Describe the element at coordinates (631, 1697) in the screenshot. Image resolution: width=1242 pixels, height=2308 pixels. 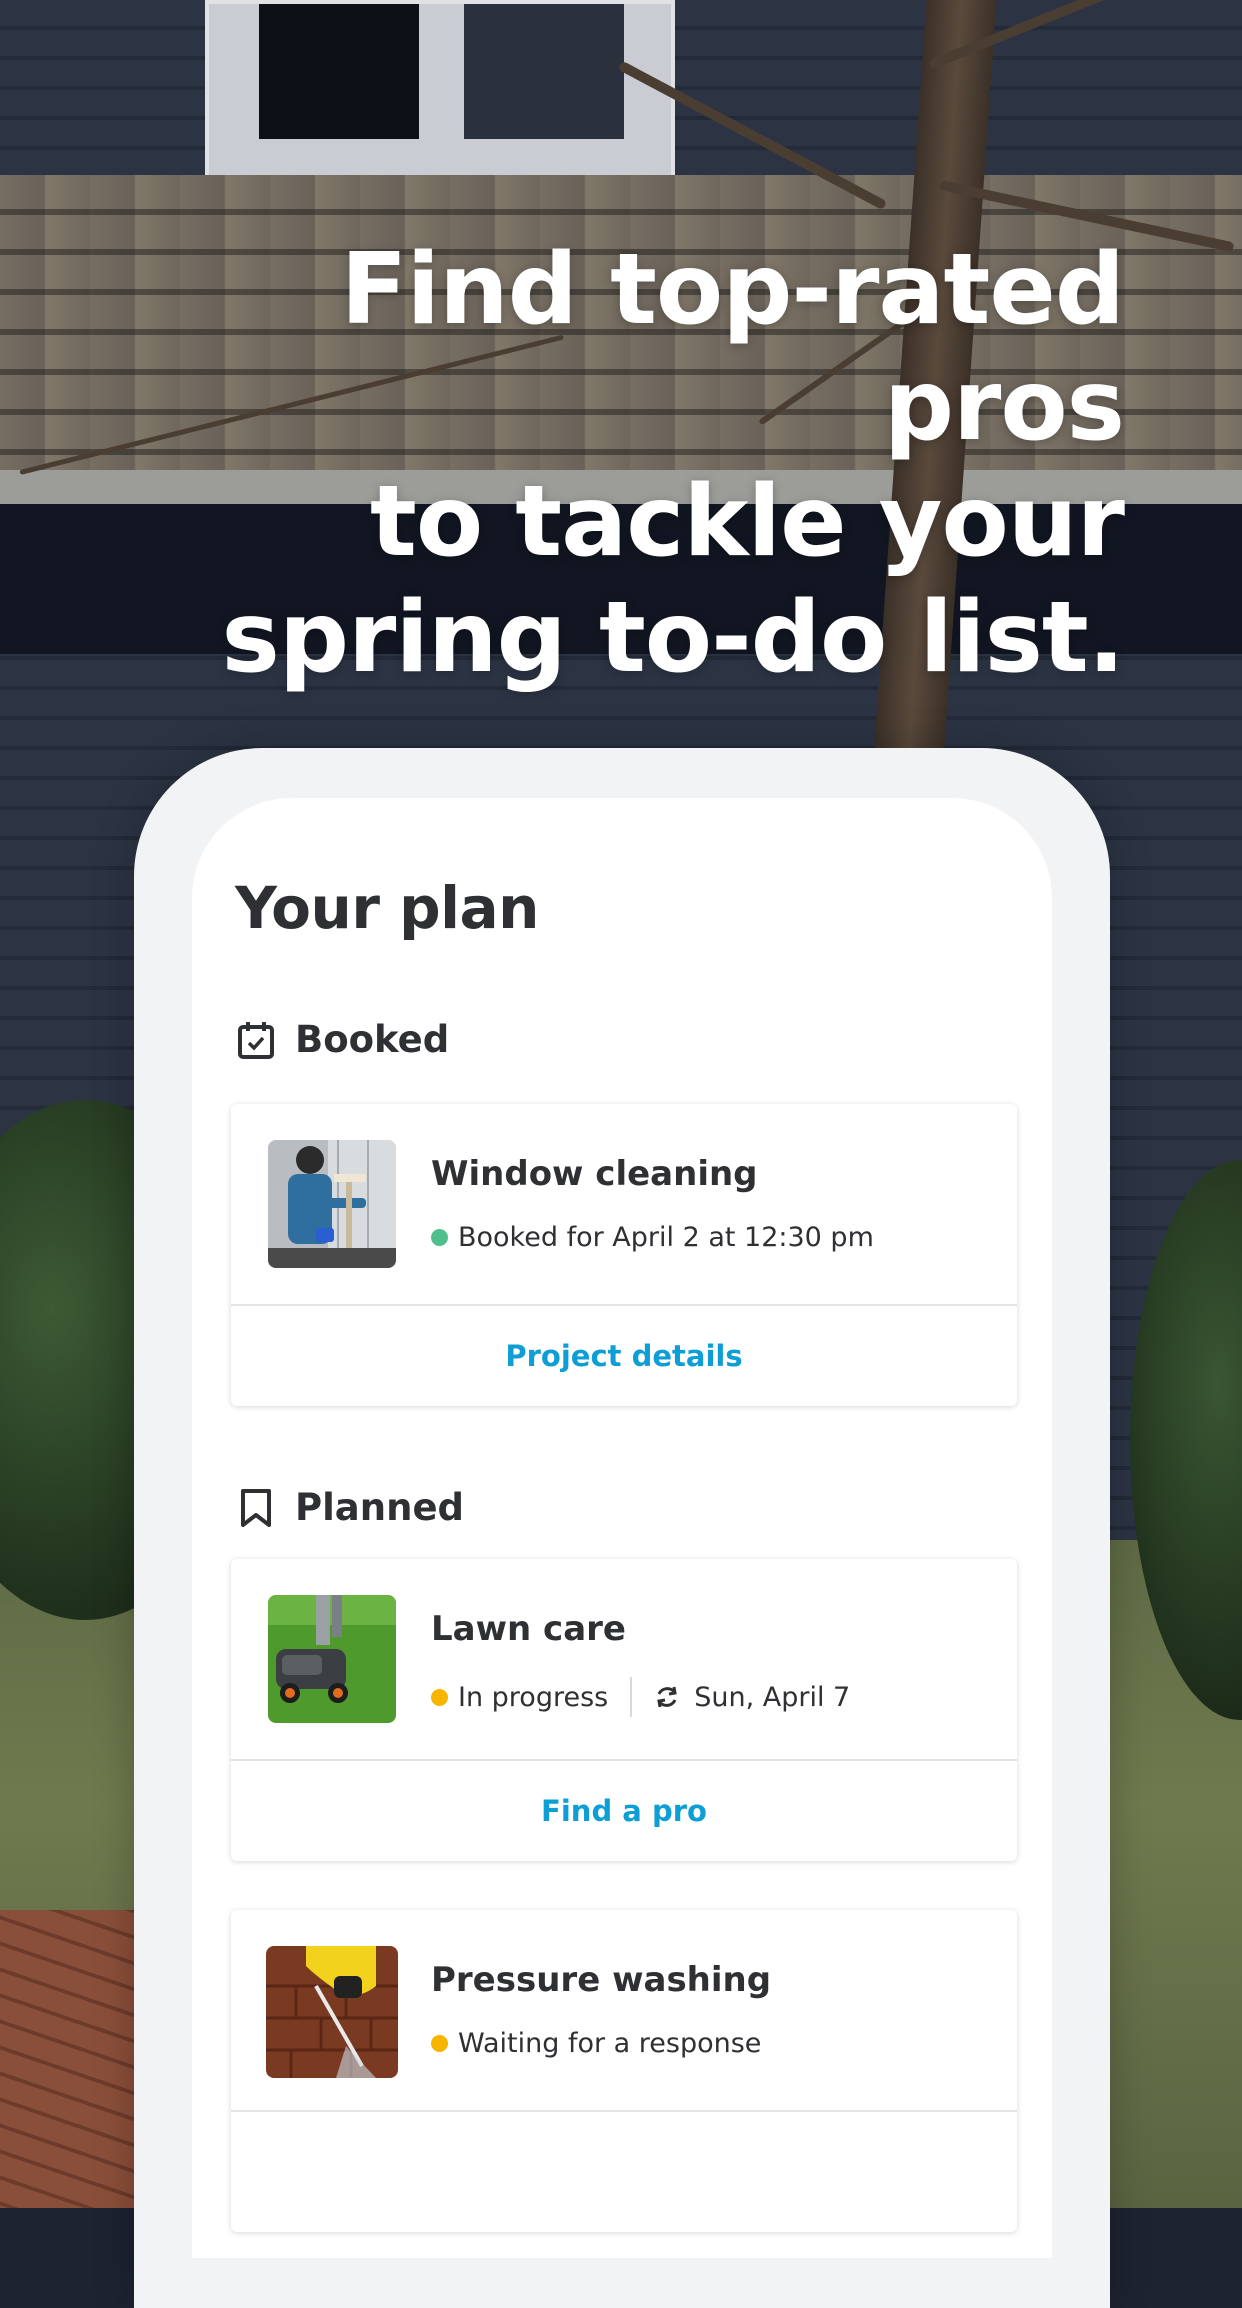
I see `status-divider` at that location.